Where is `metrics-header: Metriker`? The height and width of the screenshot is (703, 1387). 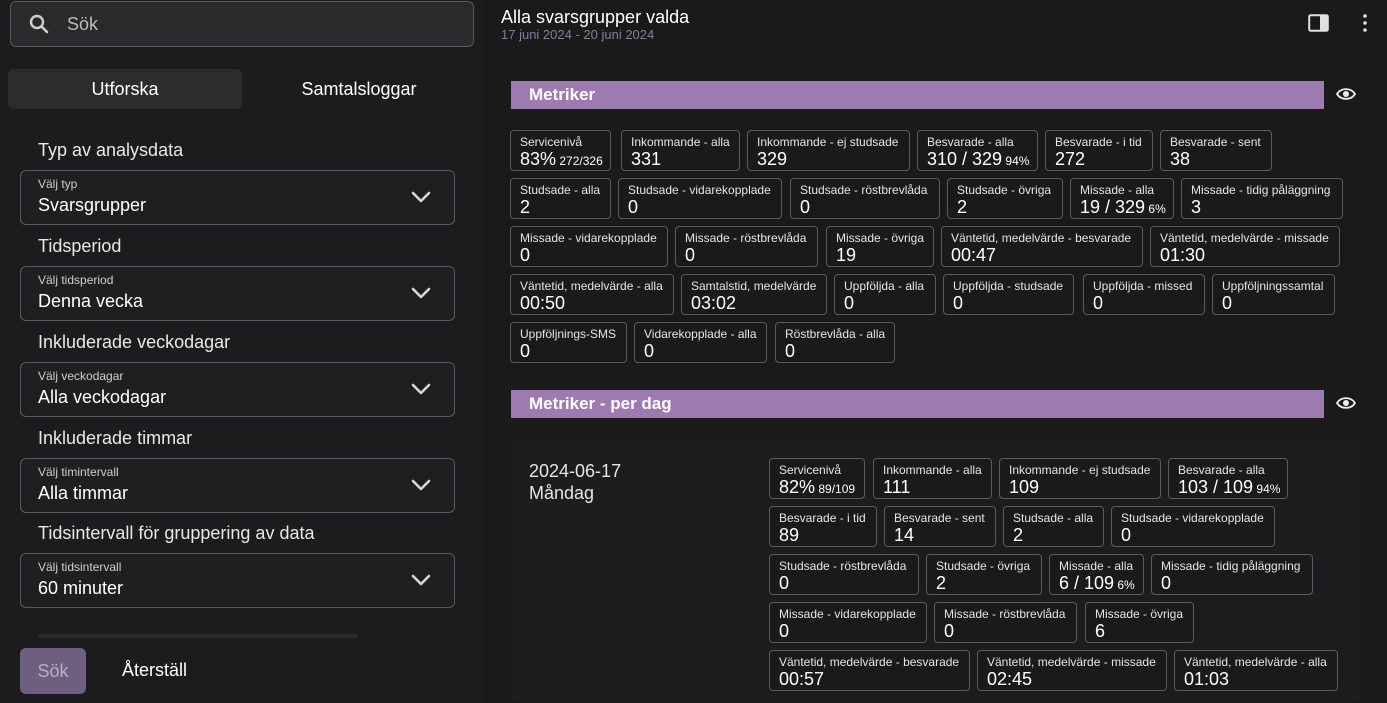 metrics-header: Metriker is located at coordinates (917, 95).